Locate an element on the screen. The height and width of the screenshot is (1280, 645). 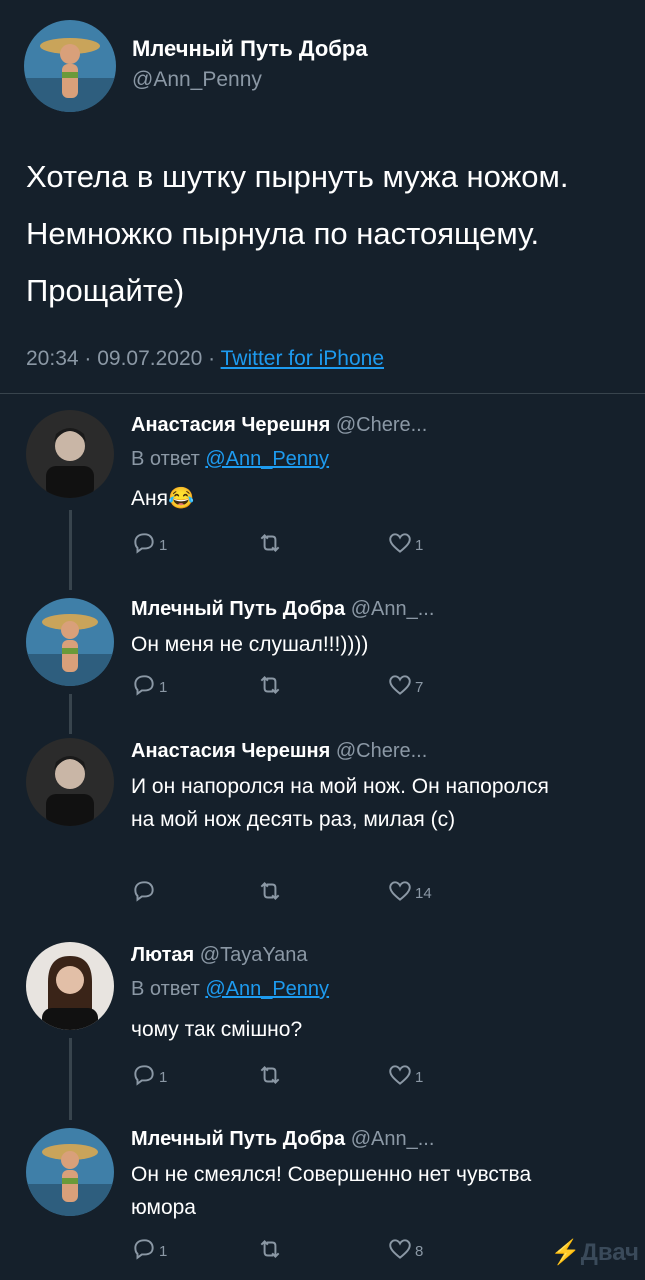
like-button: 7 is located at coordinates (405, 687).